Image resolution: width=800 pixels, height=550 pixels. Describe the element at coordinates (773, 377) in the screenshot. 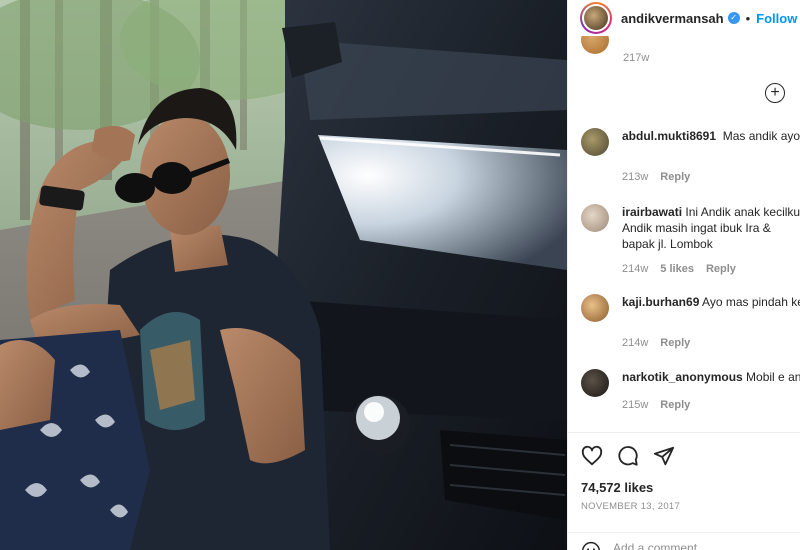

I see `comment-text: Mobil e any` at that location.